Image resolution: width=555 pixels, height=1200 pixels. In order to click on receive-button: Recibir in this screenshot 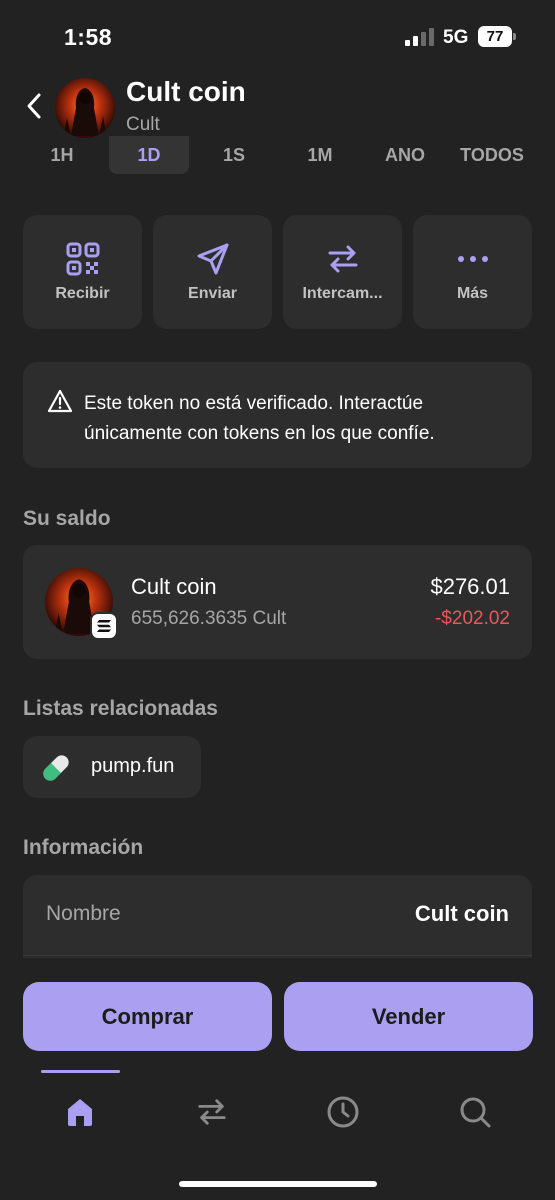, I will do `click(82, 272)`.